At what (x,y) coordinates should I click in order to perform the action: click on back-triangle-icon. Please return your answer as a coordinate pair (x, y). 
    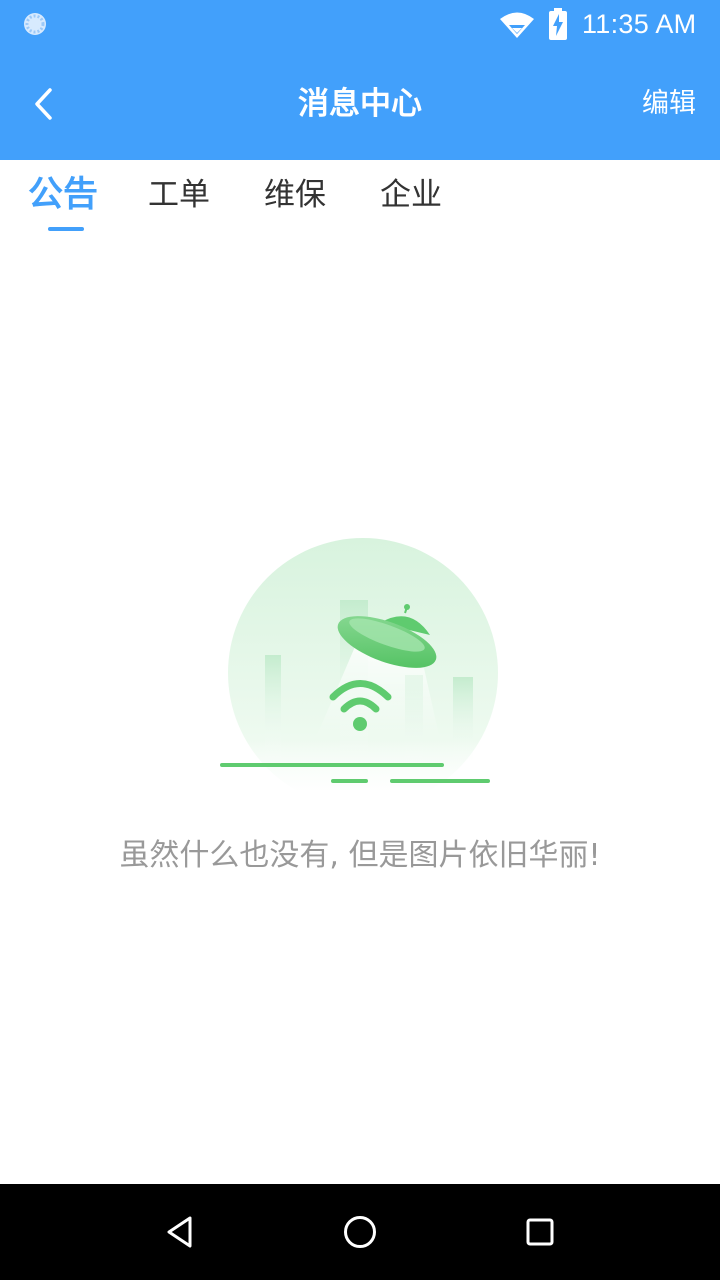
    Looking at the image, I should click on (179, 1232).